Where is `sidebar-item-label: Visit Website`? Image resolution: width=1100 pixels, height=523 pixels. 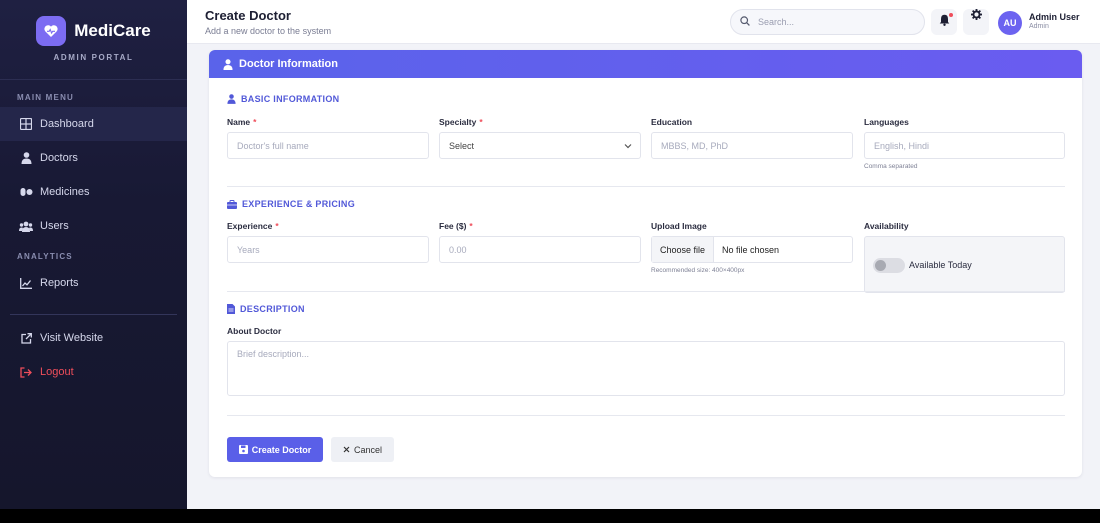
sidebar-item-label: Visit Website is located at coordinates (72, 338).